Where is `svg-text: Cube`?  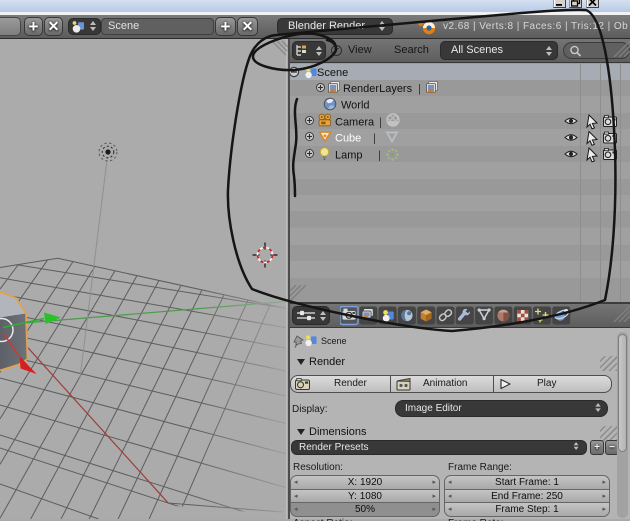
svg-text: Cube is located at coordinates (348, 139).